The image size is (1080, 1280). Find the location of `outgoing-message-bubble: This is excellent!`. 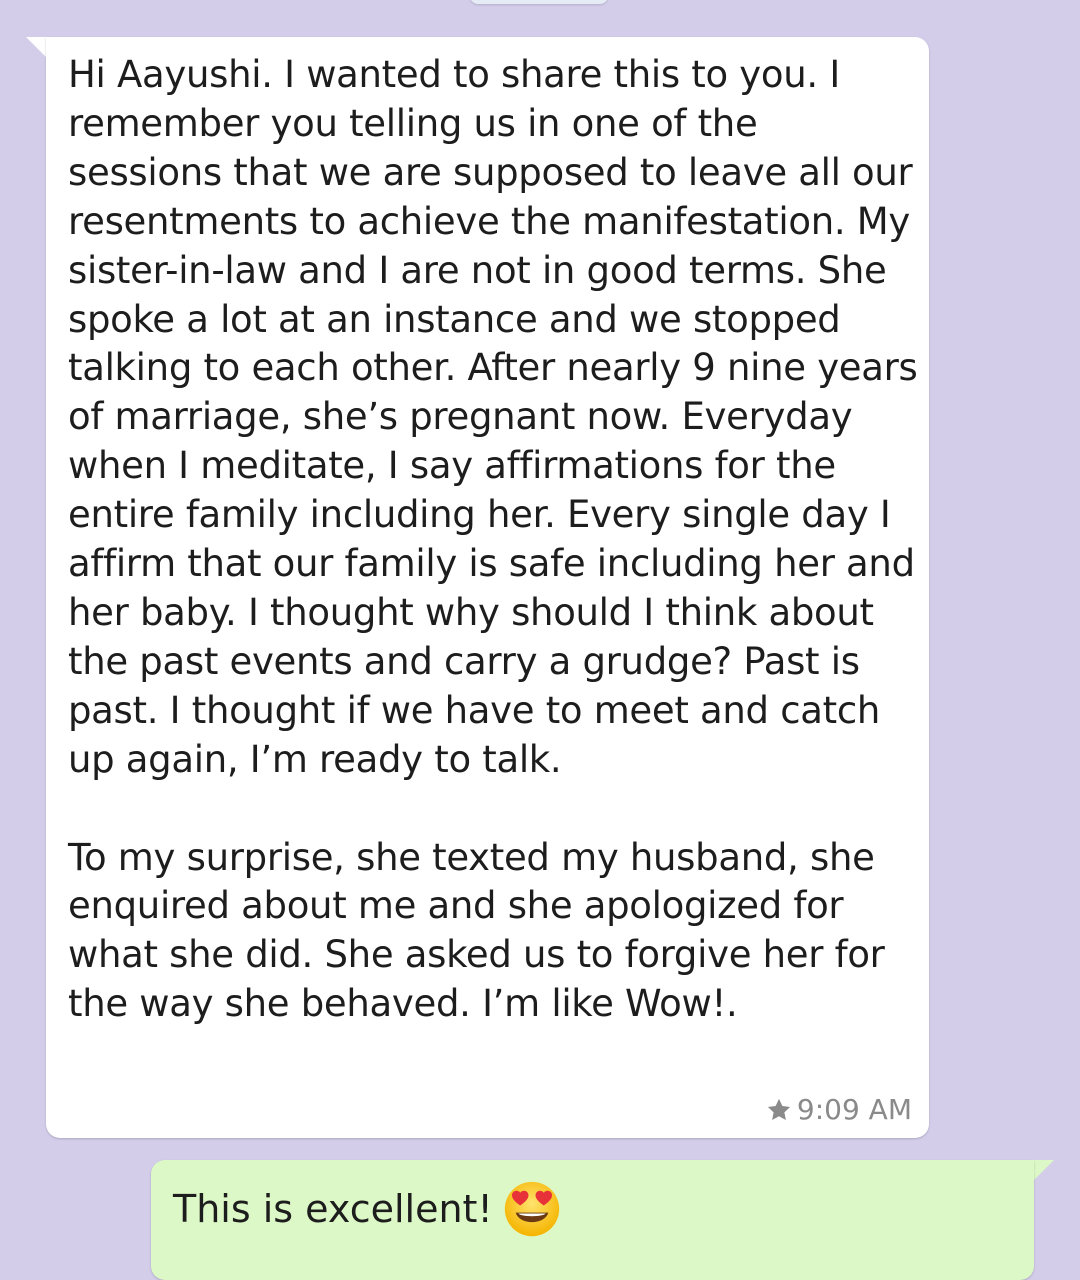

outgoing-message-bubble: This is excellent! is located at coordinates (592, 1220).